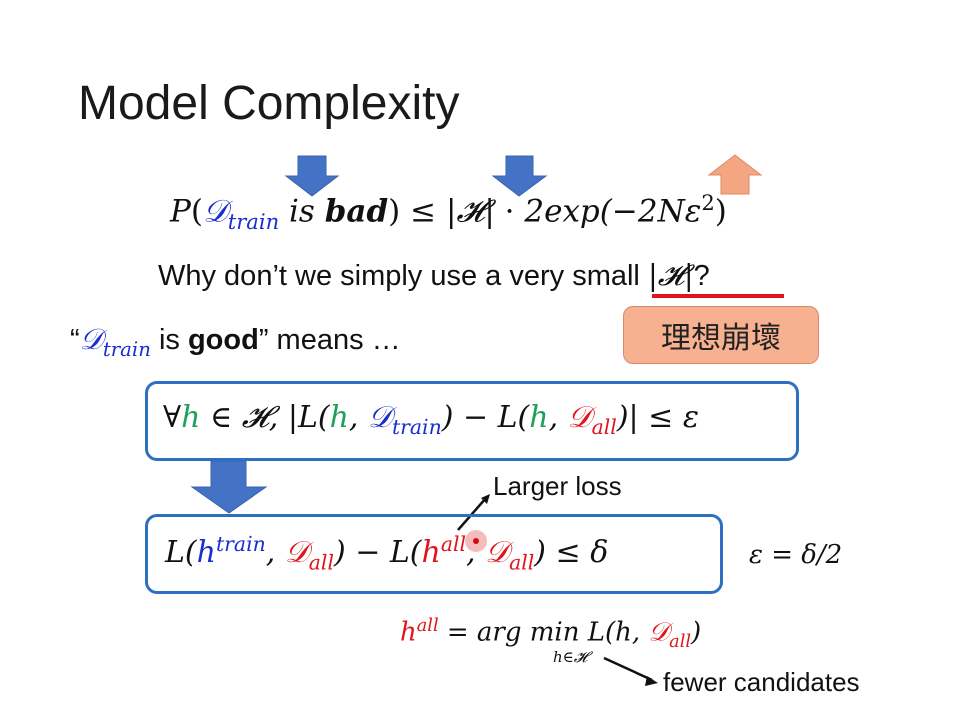  I want to click on pointer-arrow-icon, so click(630, 671).